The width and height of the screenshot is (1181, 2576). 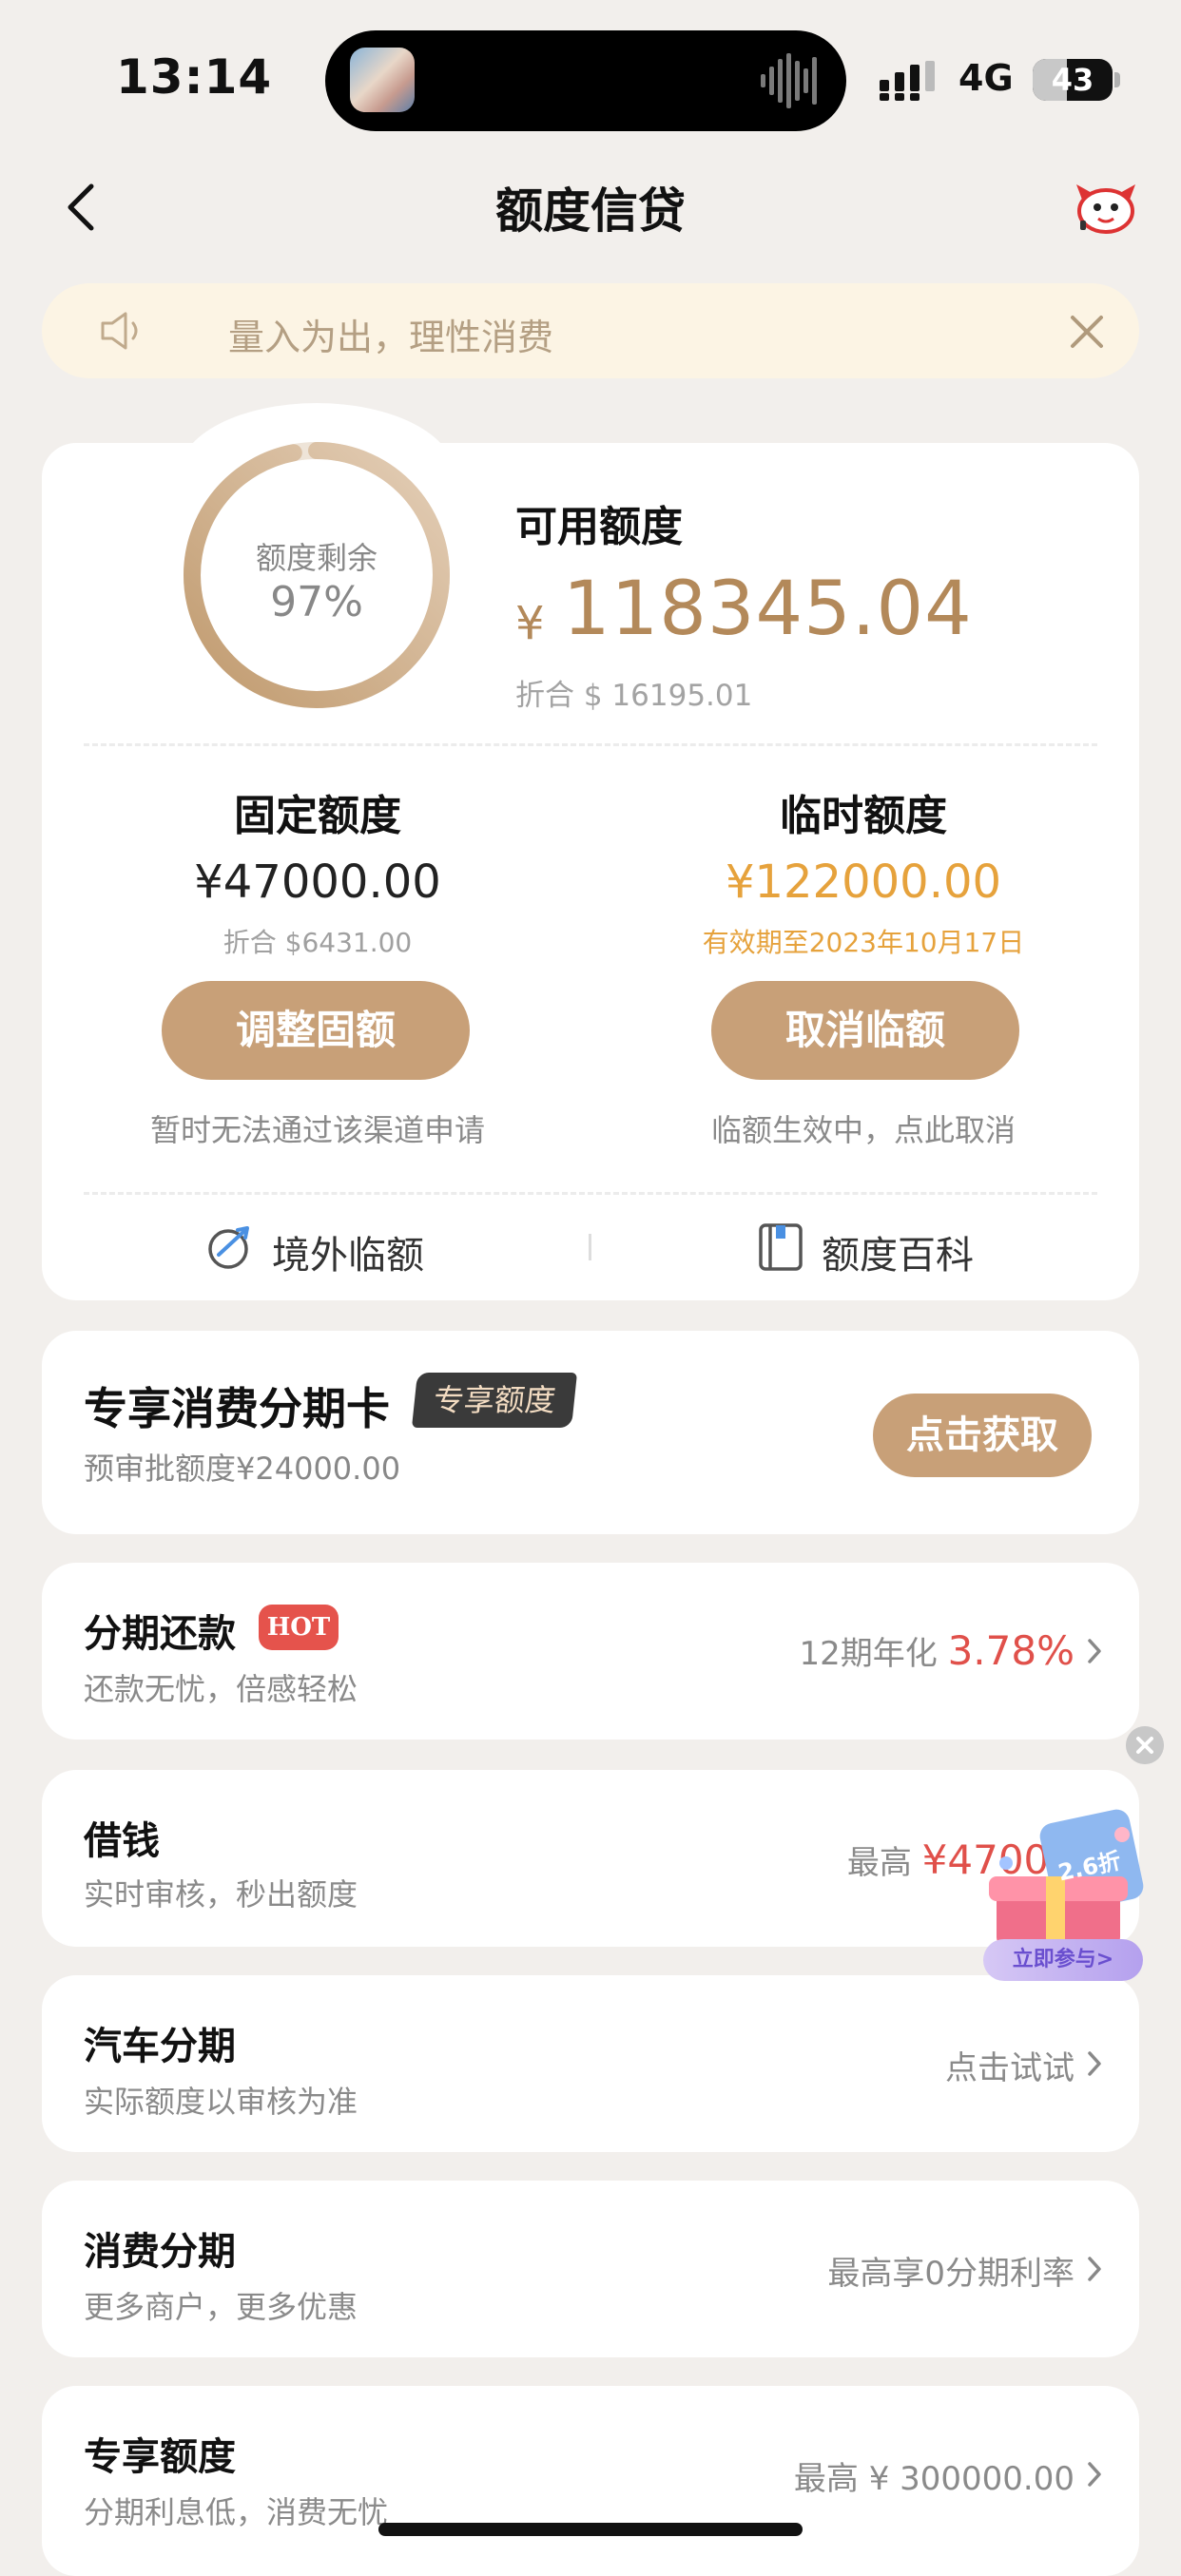 I want to click on list-item-title: 分期还款, so click(x=160, y=1634).